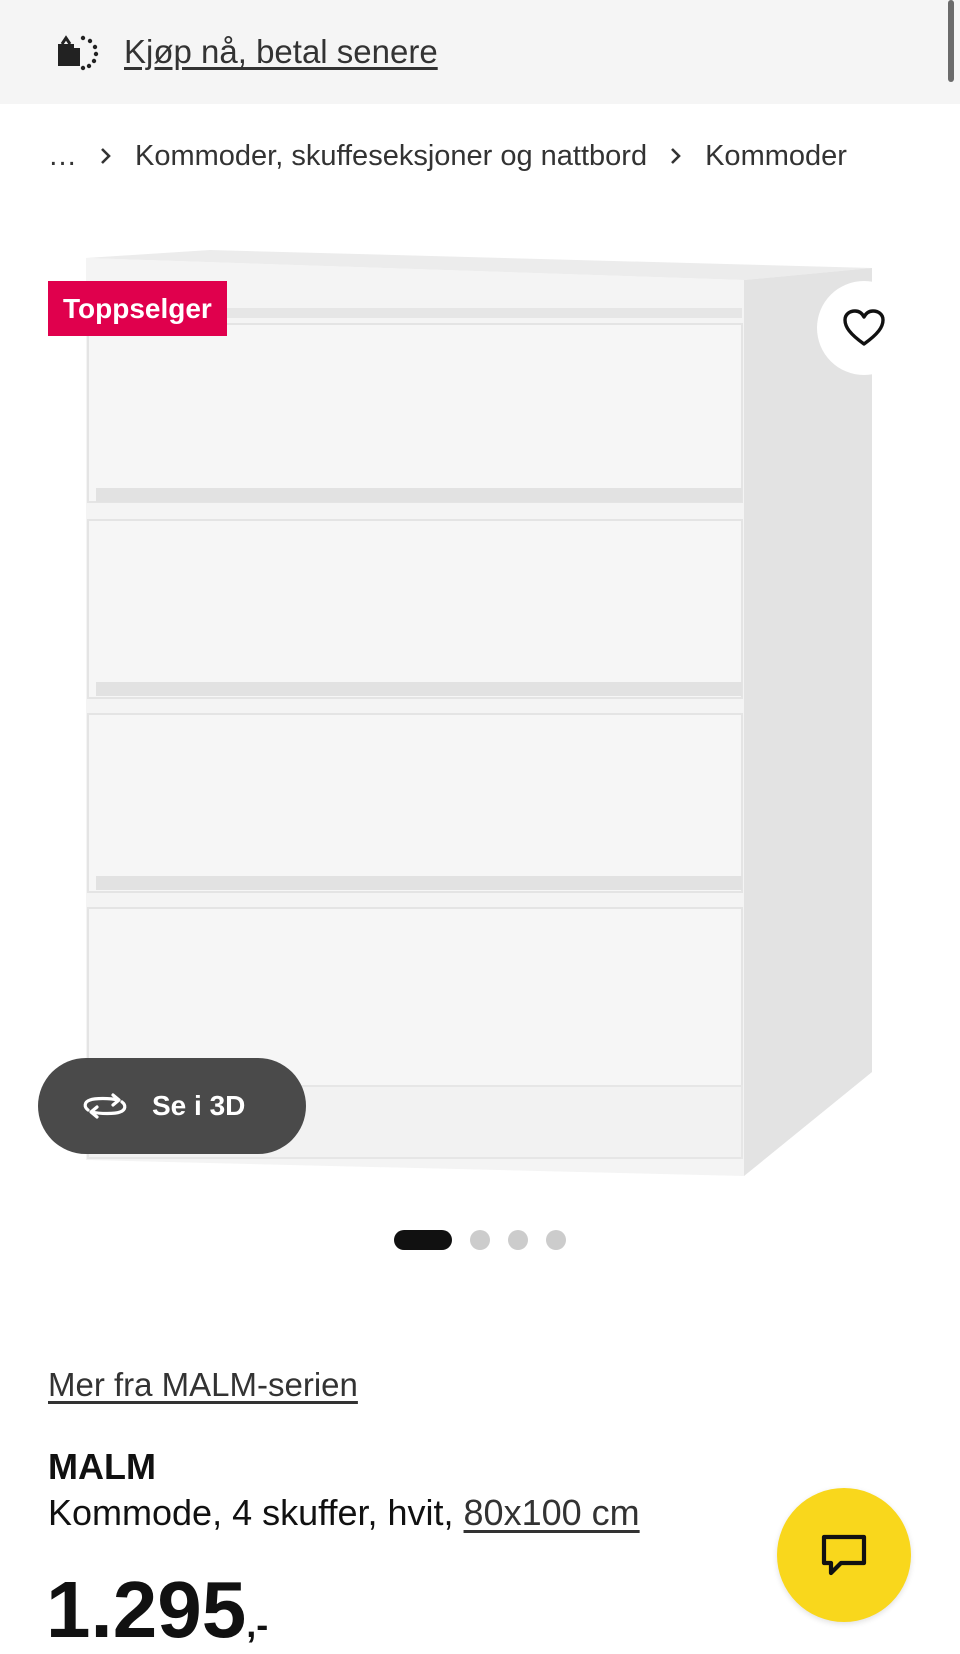 The width and height of the screenshot is (960, 1654). Describe the element at coordinates (102, 1466) in the screenshot. I see `product-name: MALM` at that location.